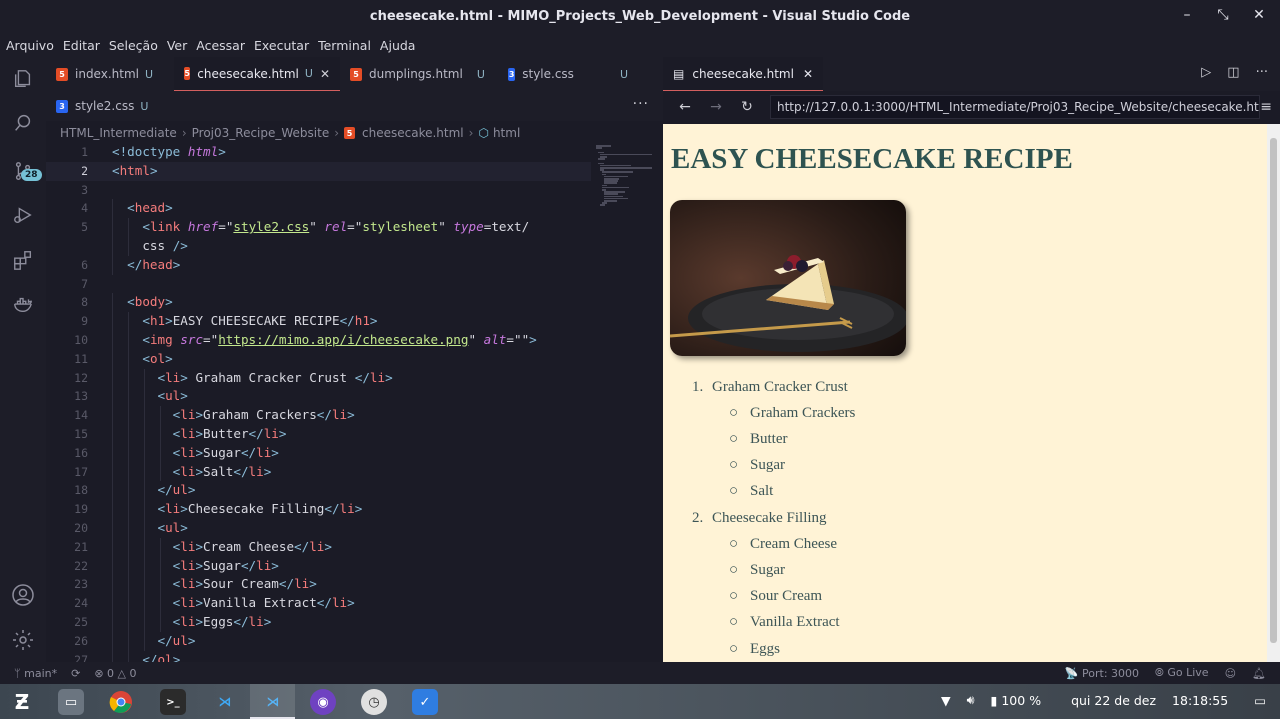 The image size is (1280, 719). What do you see at coordinates (23, 260) in the screenshot?
I see `extensions-icon` at bounding box center [23, 260].